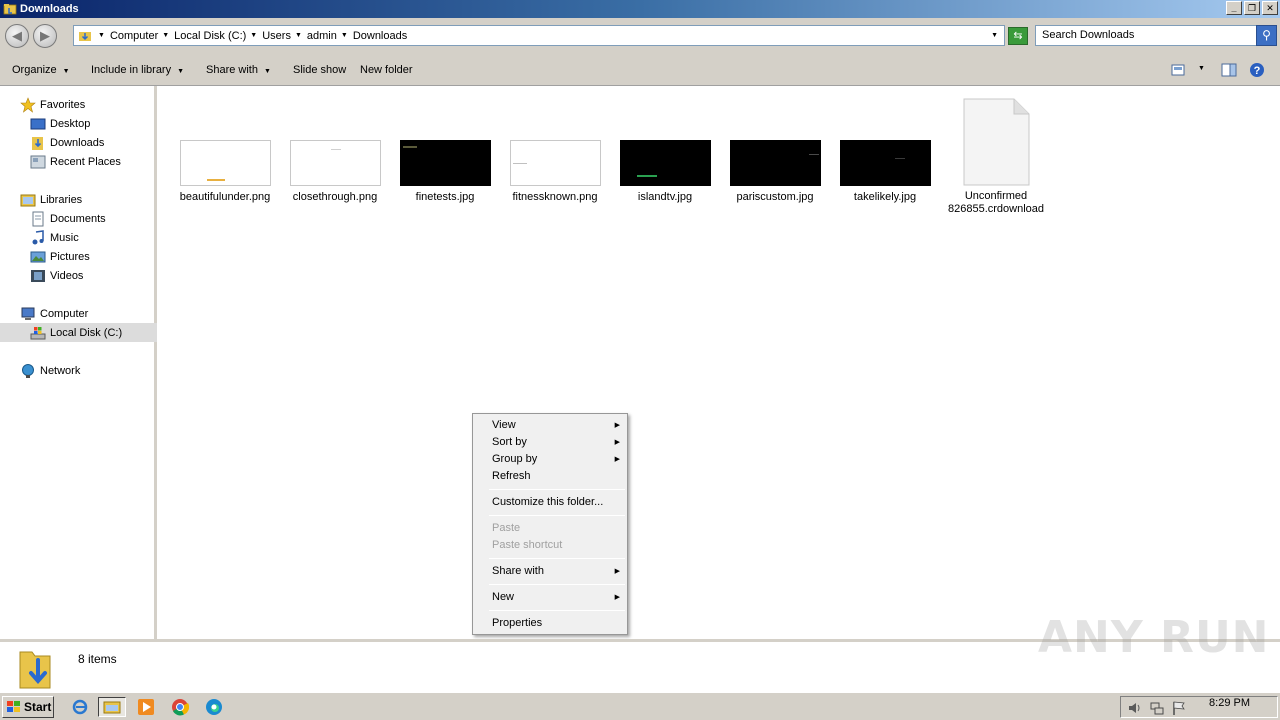 The height and width of the screenshot is (720, 1280). What do you see at coordinates (885, 172) in the screenshot?
I see `file-item: takelikely.jpg` at bounding box center [885, 172].